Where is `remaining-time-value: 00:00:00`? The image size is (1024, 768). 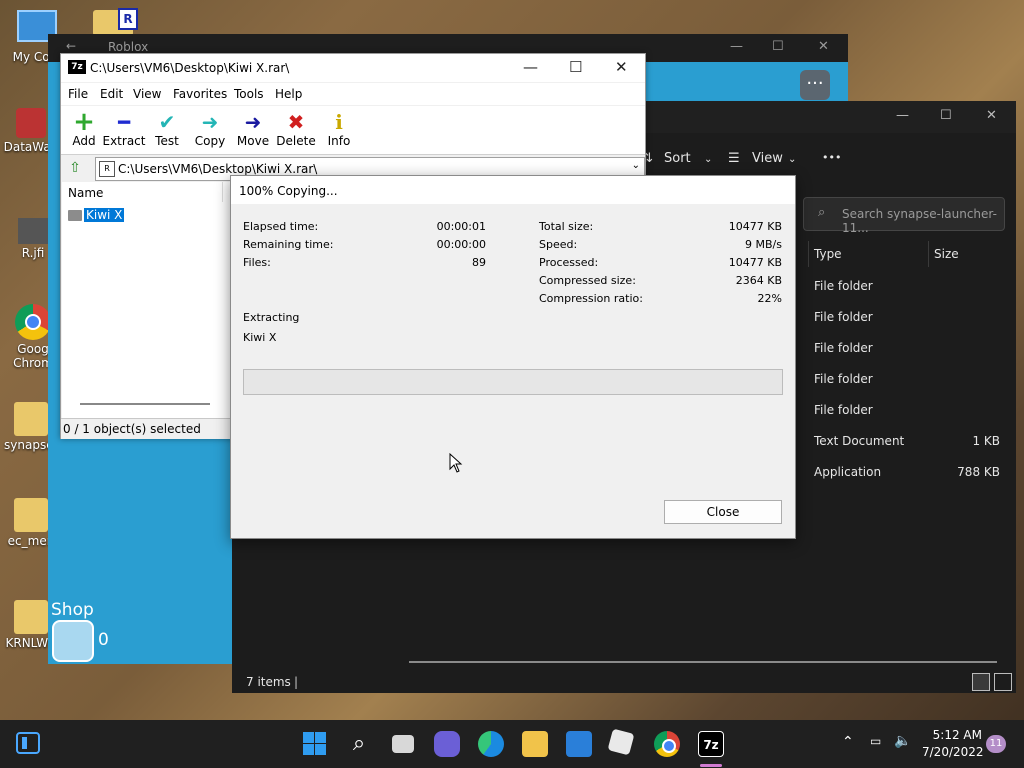 remaining-time-value: 00:00:00 is located at coordinates (461, 244).